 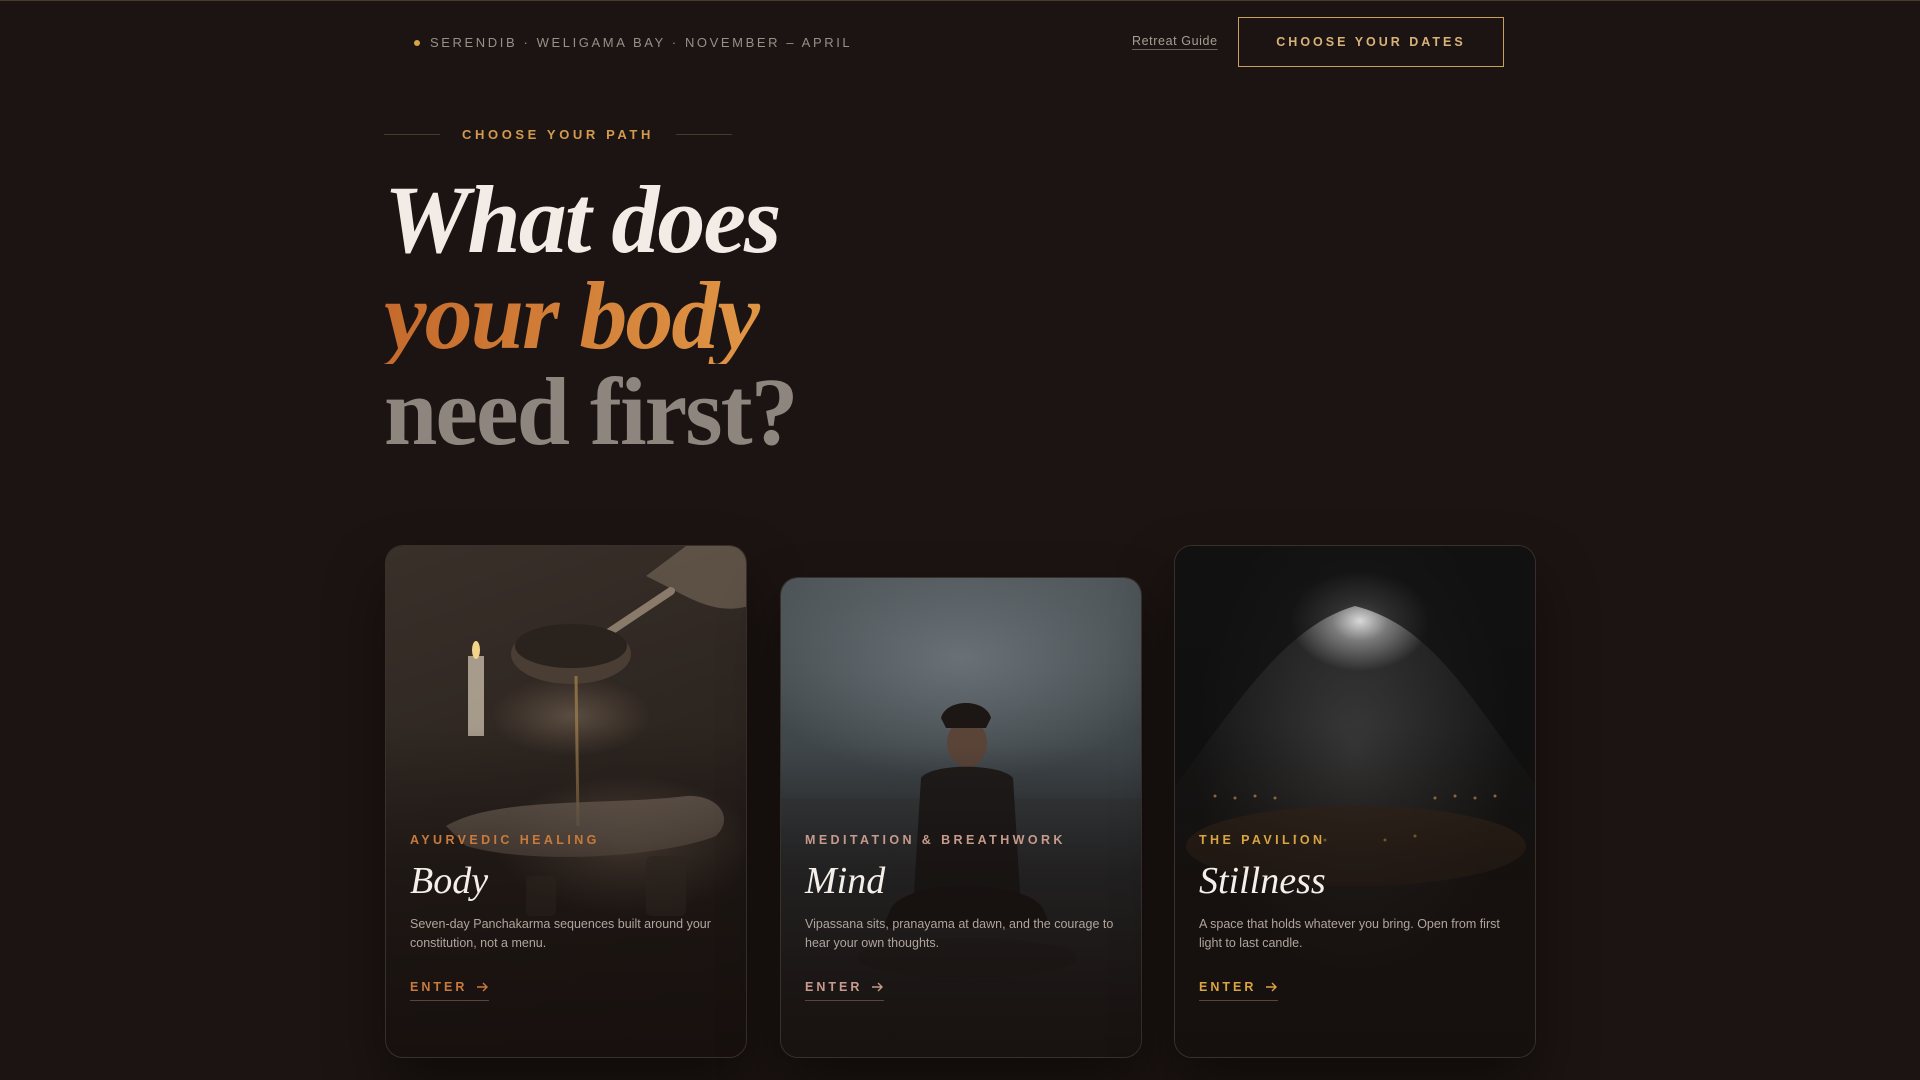 I want to click on card-kicker: MEDITATION & BREATHWORK, so click(x=935, y=840).